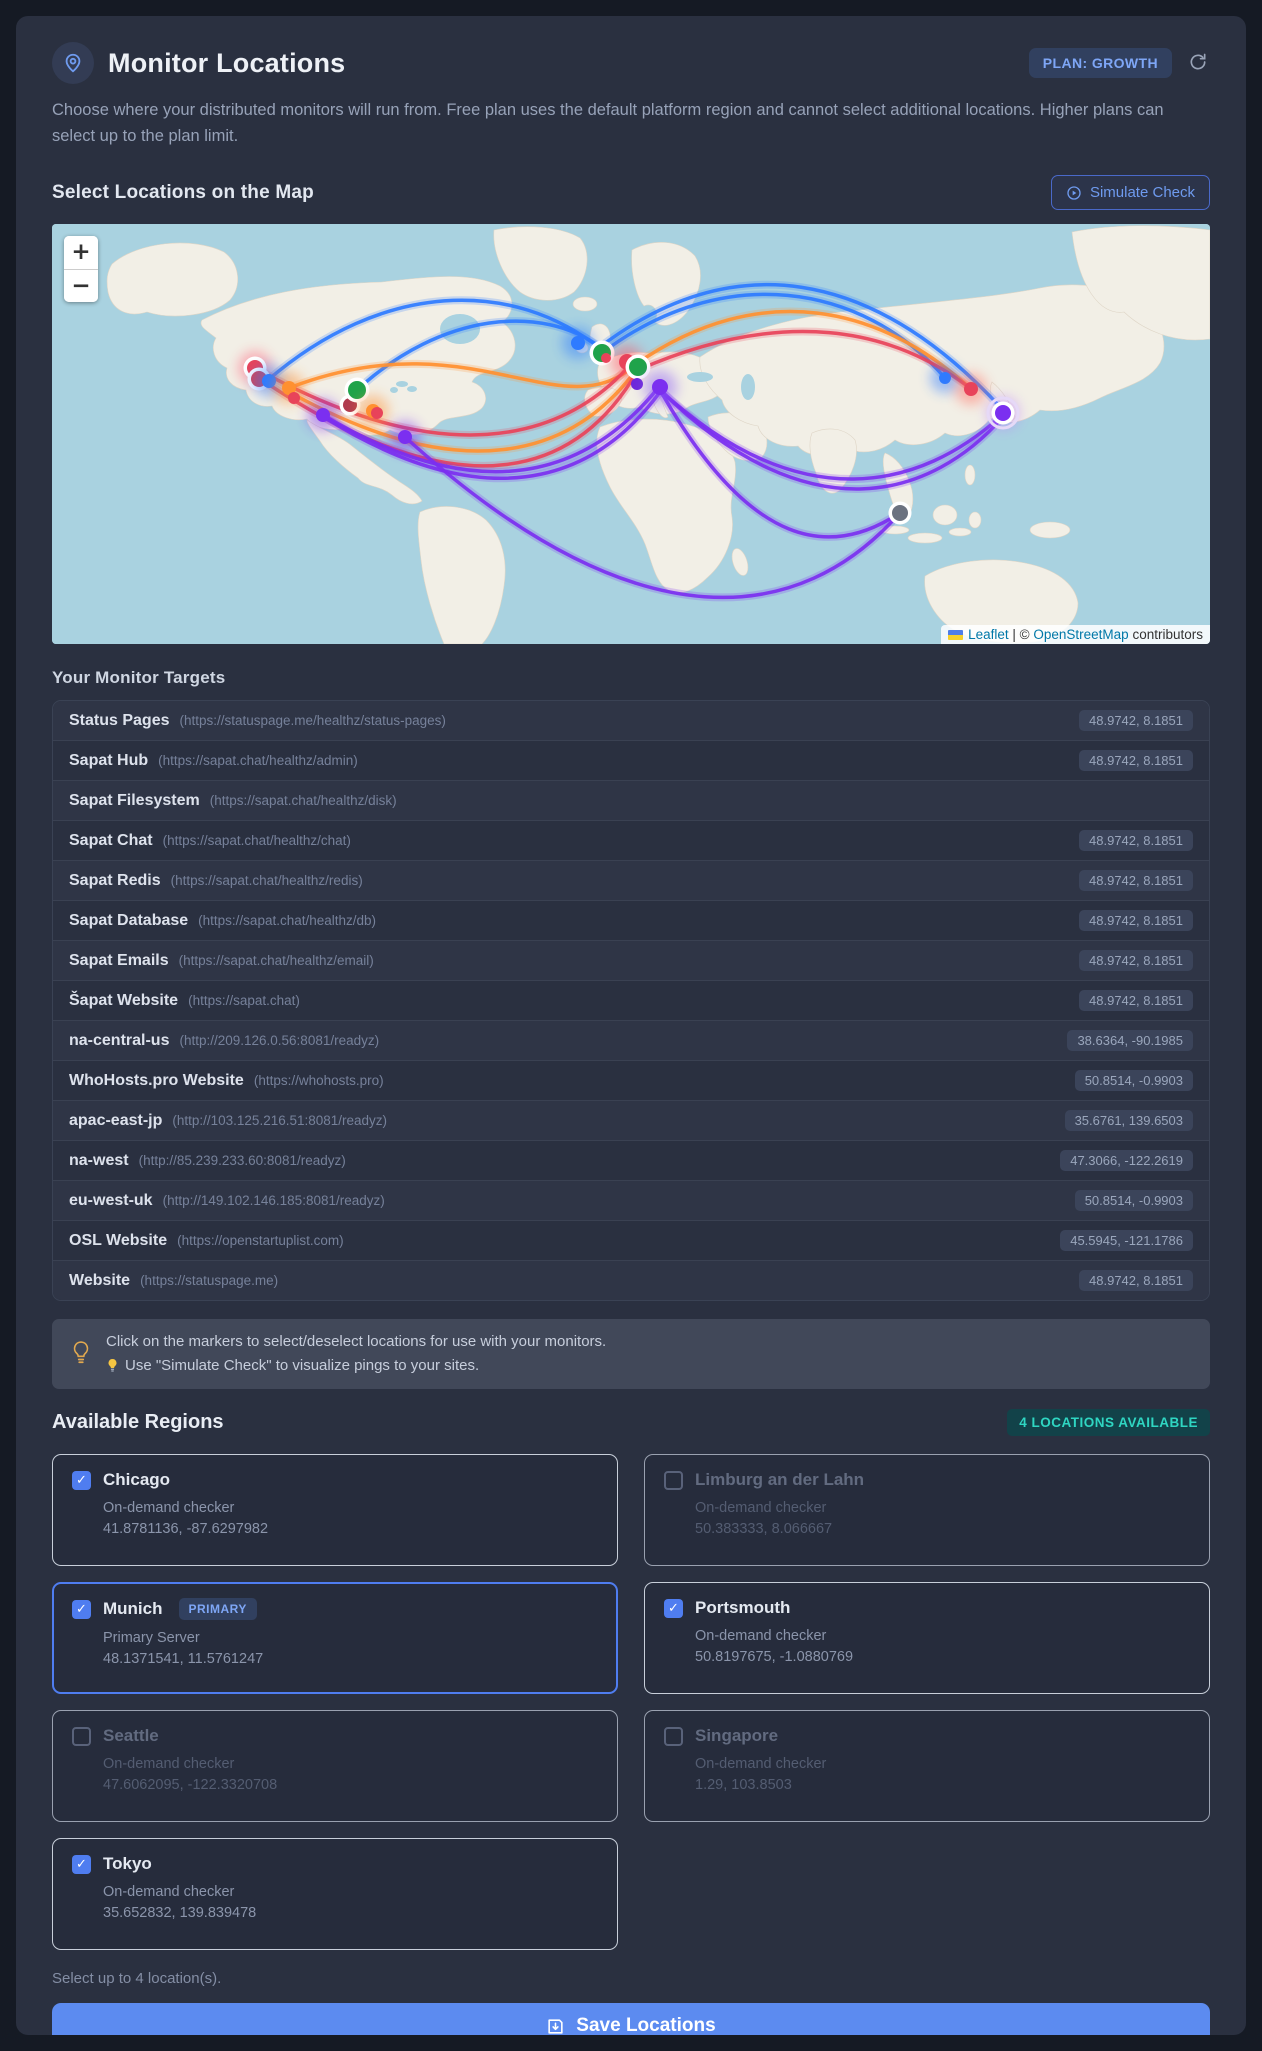 Image resolution: width=1262 pixels, height=2051 pixels. Describe the element at coordinates (119, 720) in the screenshot. I see `target-name: Status Pages` at that location.